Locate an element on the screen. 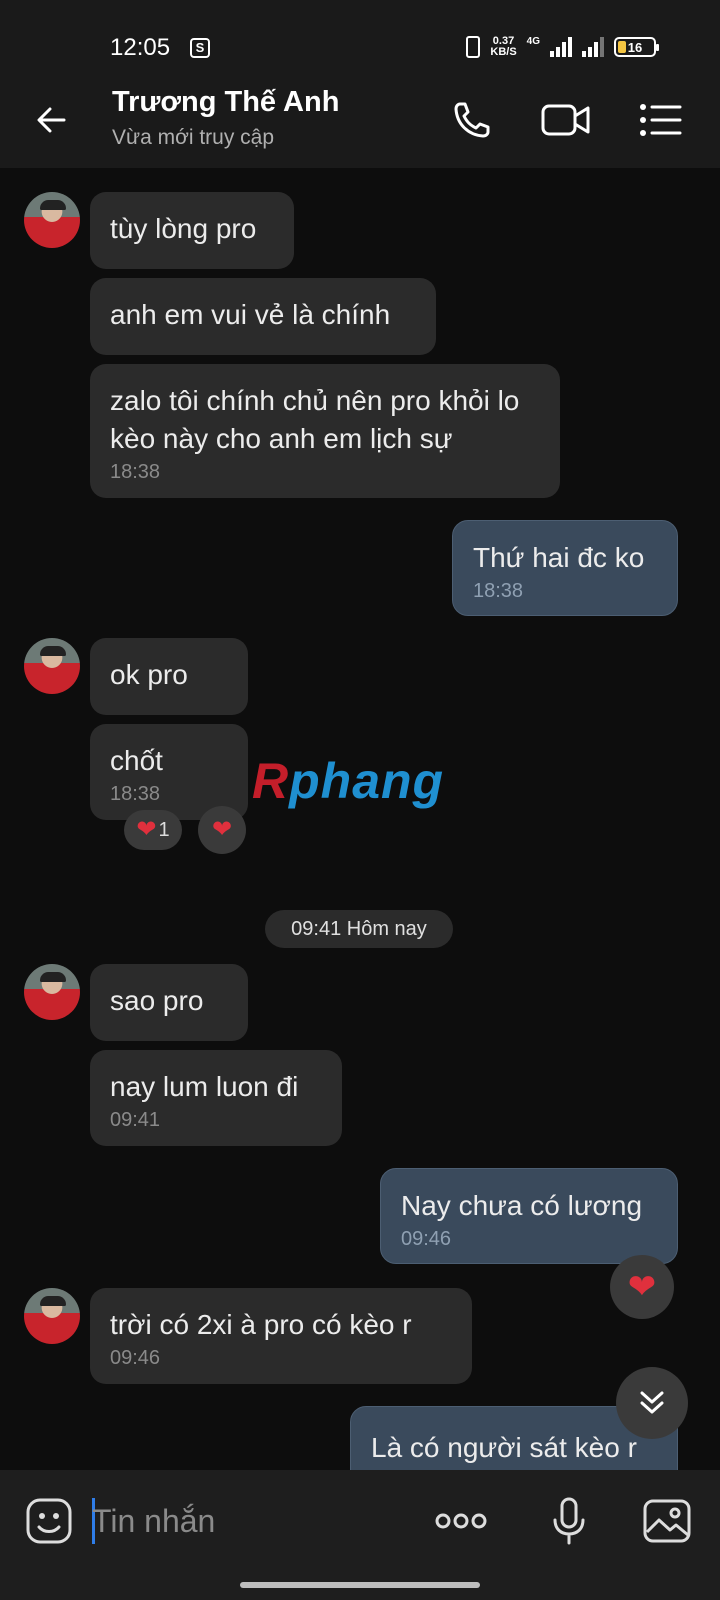 This screenshot has width=720, height=1600. message-text: ok pro is located at coordinates (149, 674).